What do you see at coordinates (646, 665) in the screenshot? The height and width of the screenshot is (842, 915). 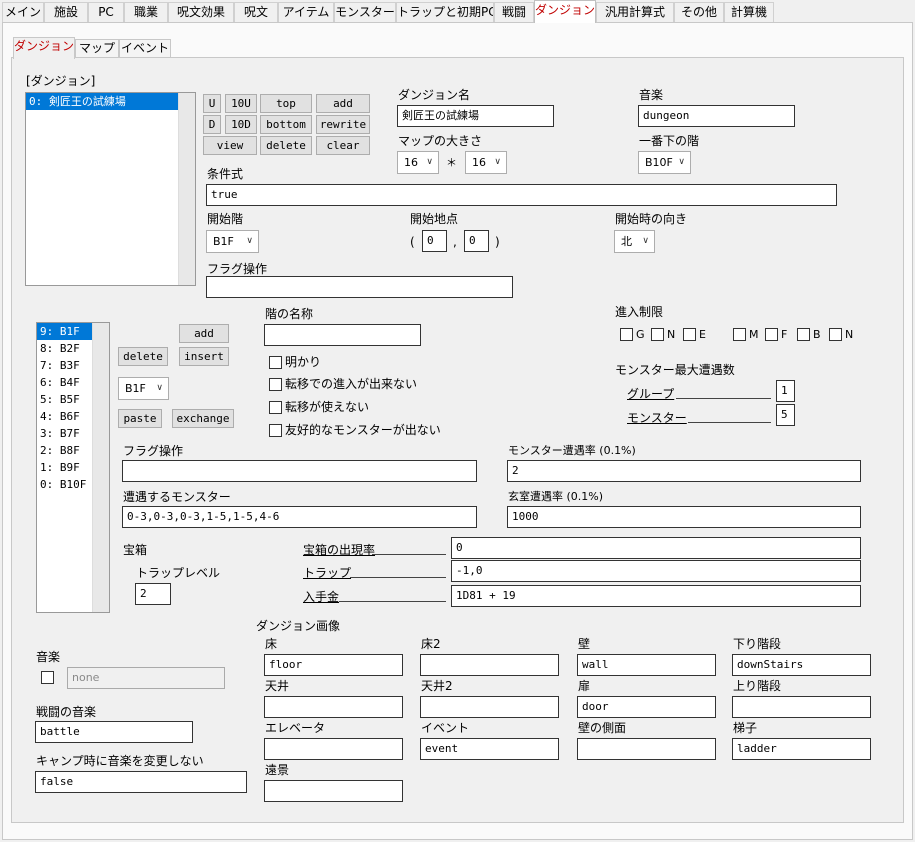 I see `image-wall-input: wall` at bounding box center [646, 665].